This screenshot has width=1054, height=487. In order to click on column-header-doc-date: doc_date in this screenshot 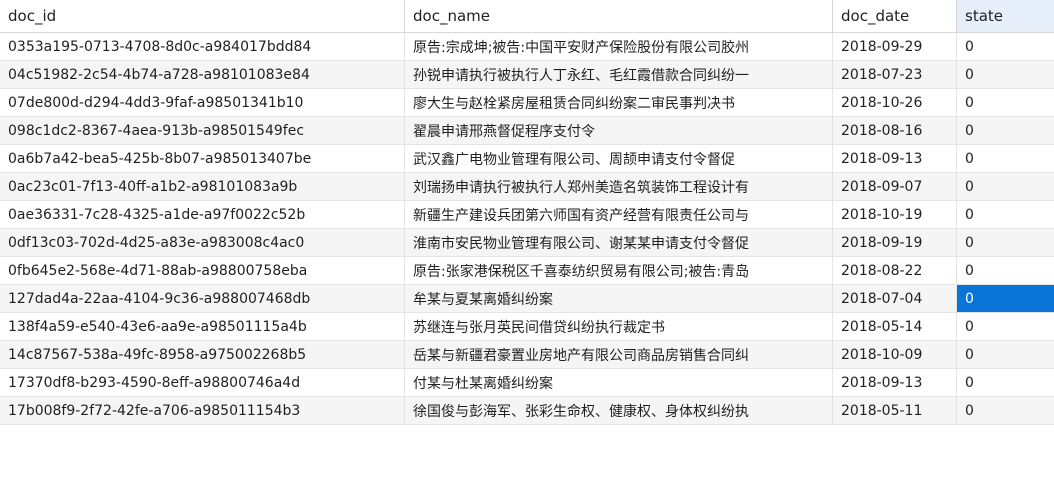, I will do `click(895, 16)`.